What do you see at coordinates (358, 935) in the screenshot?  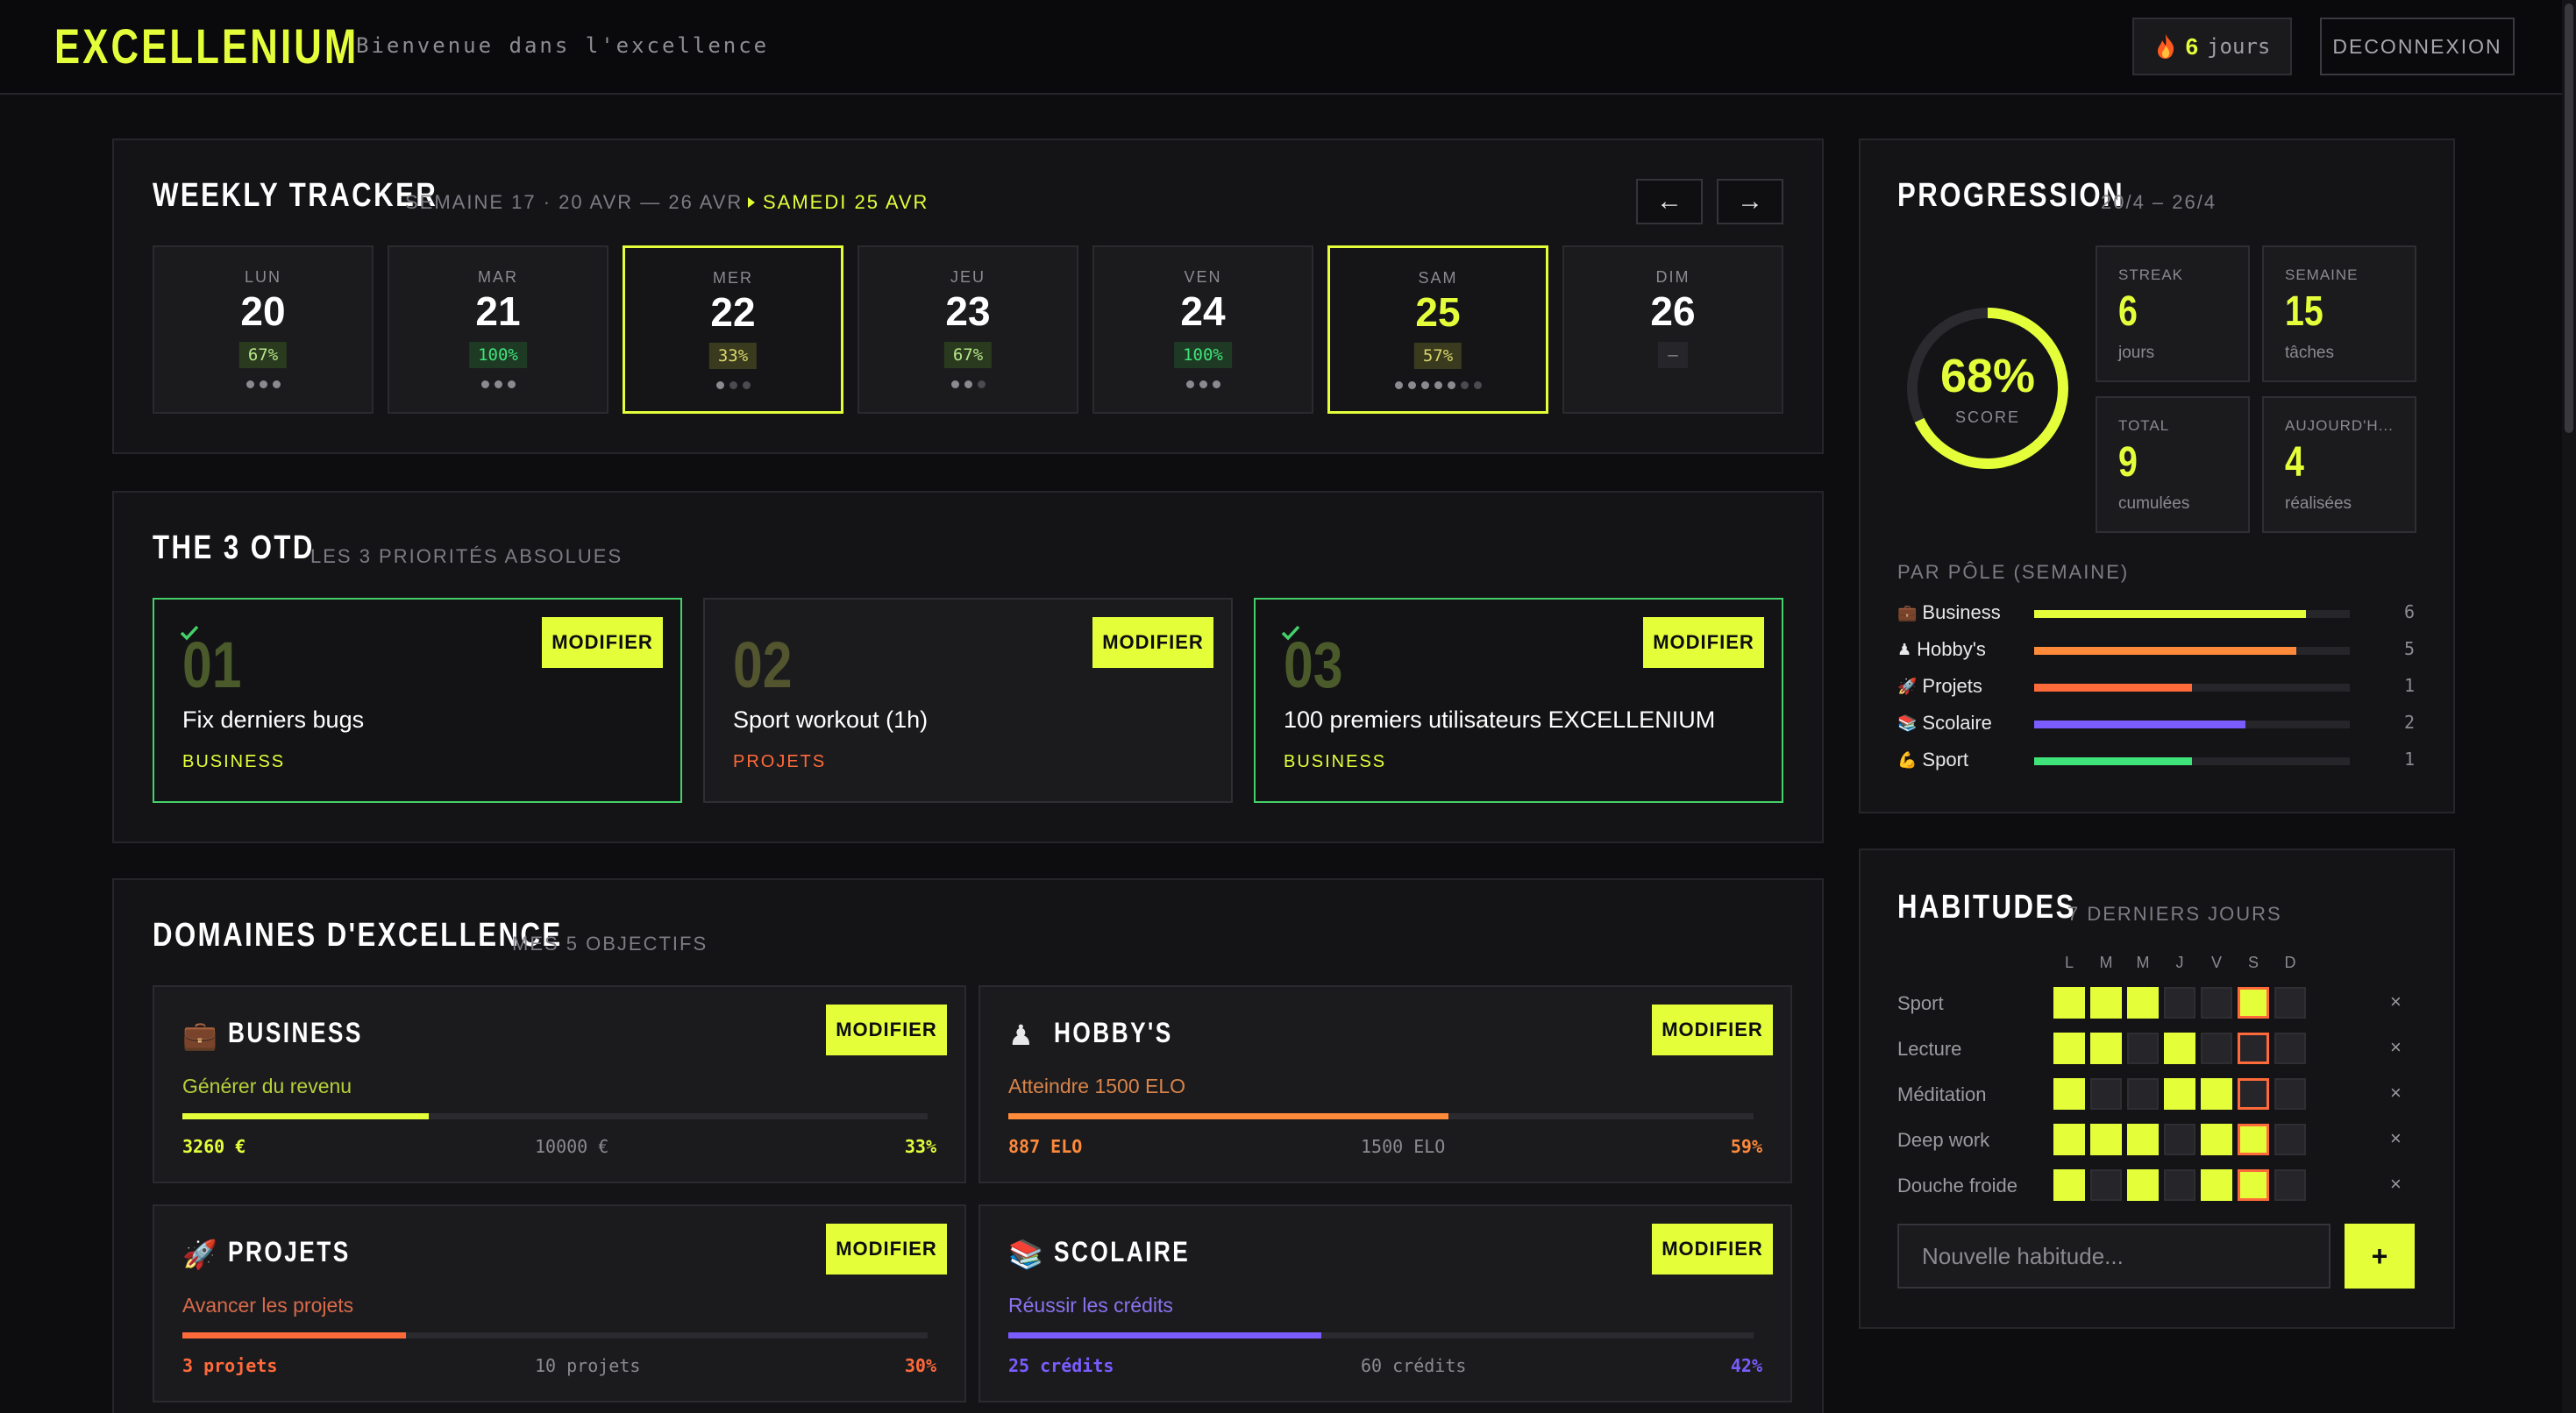 I see `domains-title: DOMAINES D'EXCELLENCE` at bounding box center [358, 935].